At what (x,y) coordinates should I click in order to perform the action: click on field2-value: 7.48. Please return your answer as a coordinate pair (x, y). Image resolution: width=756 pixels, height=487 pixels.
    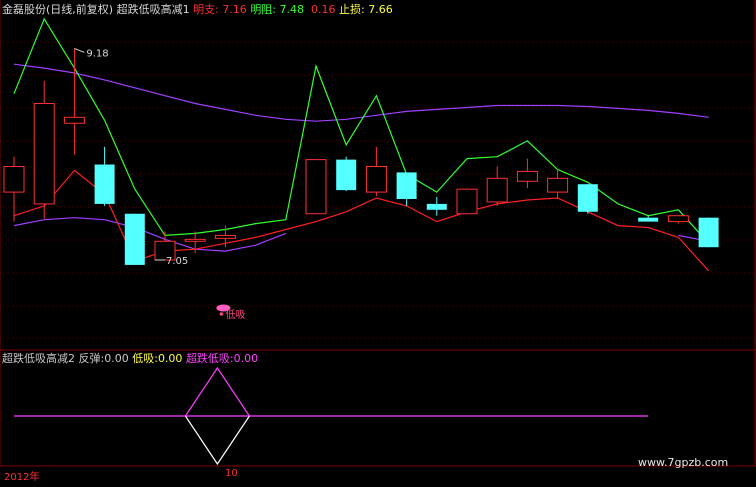
    Looking at the image, I should click on (292, 9).